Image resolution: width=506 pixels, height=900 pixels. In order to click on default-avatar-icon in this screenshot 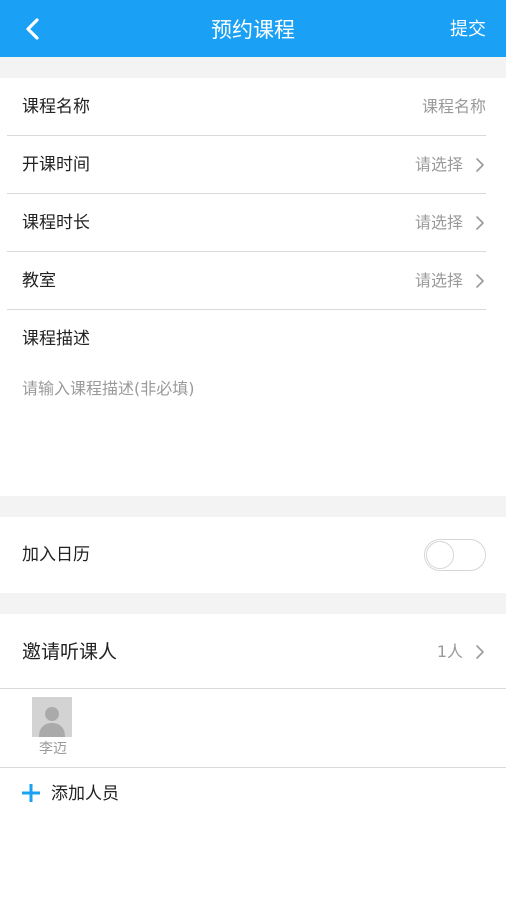, I will do `click(52, 717)`.